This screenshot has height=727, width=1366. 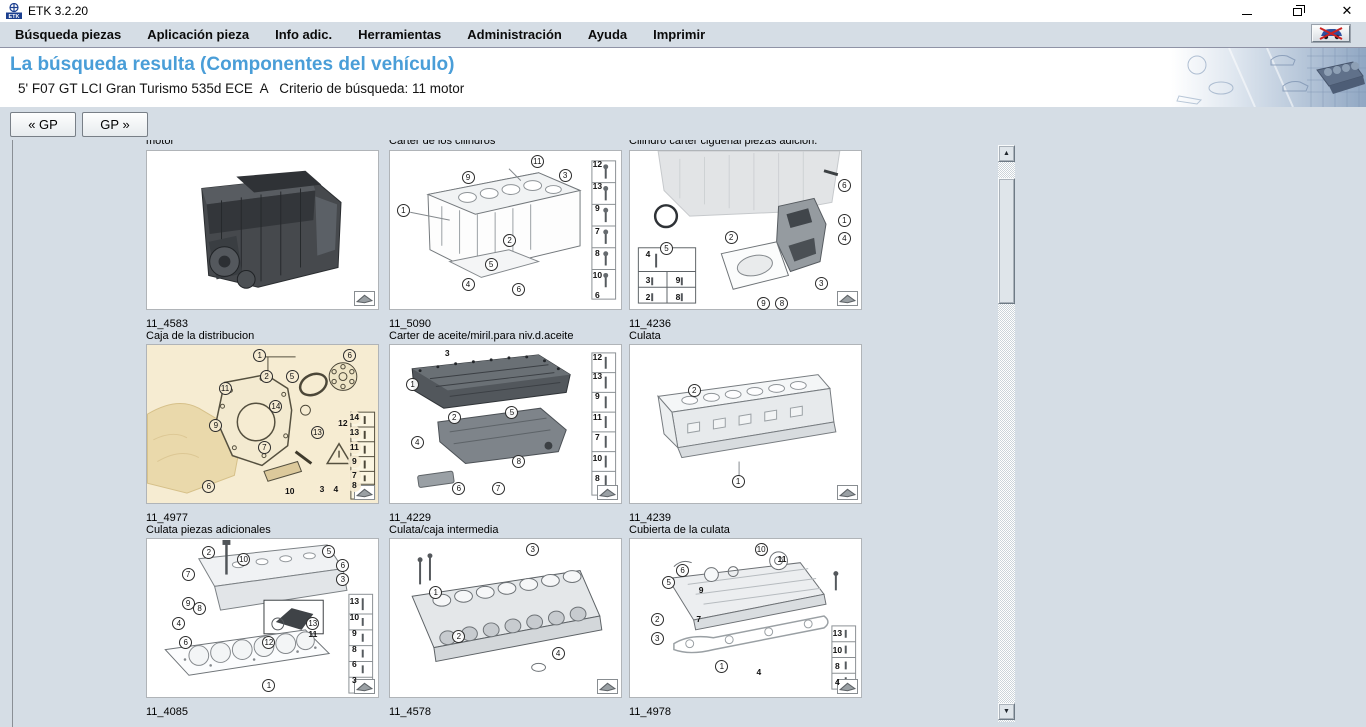 What do you see at coordinates (650, 518) in the screenshot?
I see `part-code: 11_4239` at bounding box center [650, 518].